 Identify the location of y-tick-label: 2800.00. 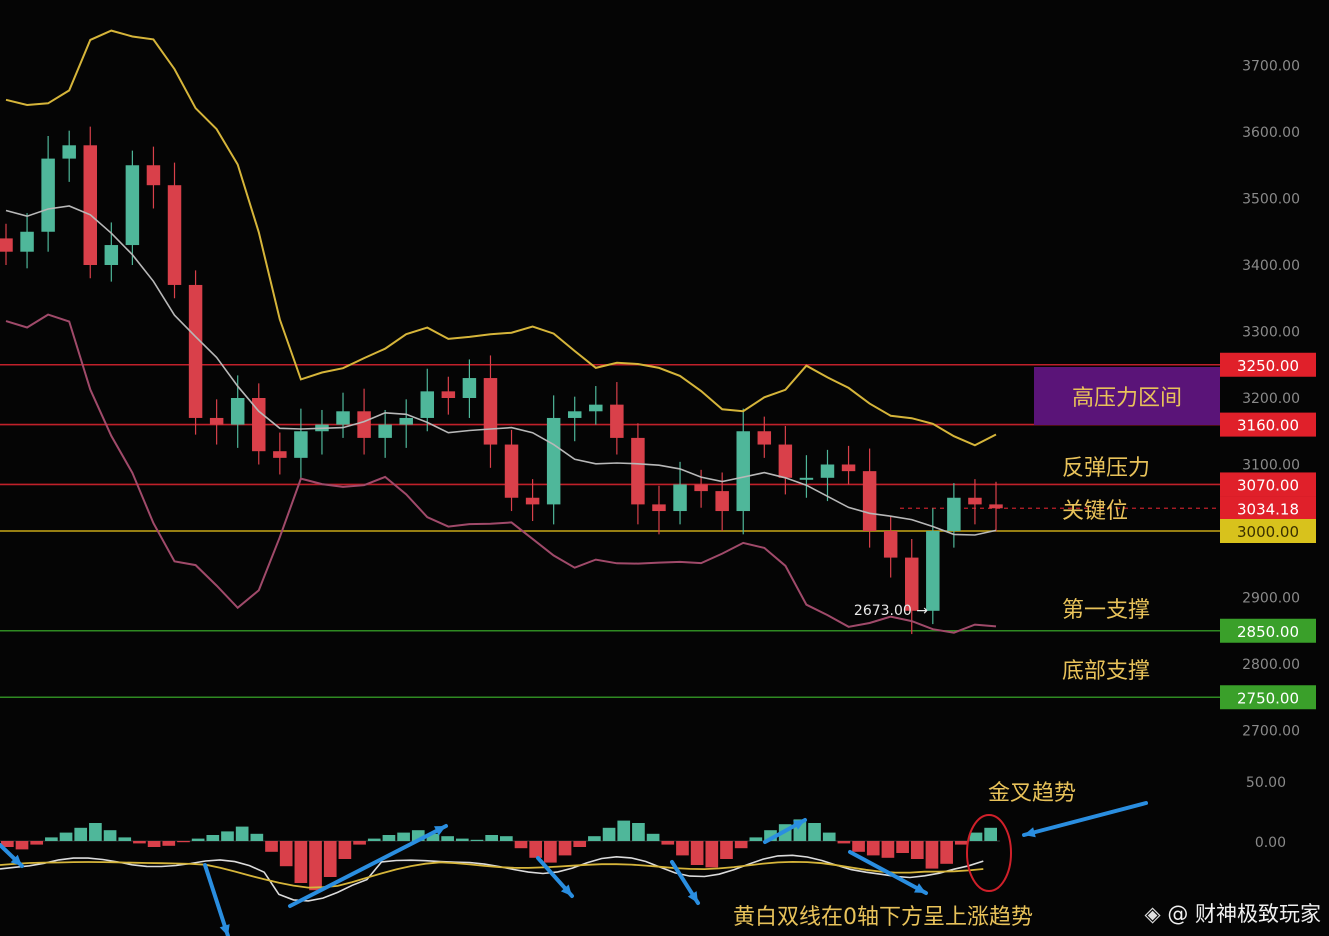
(1271, 665).